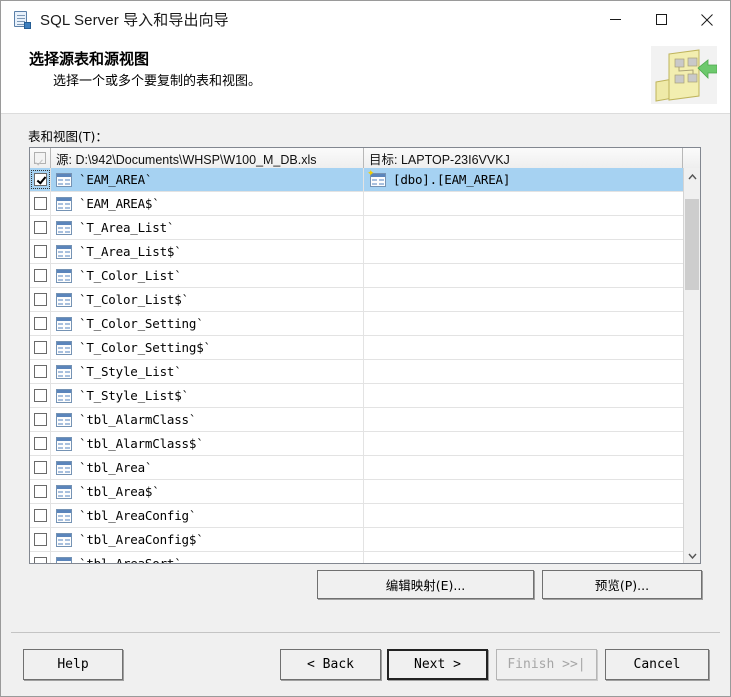 The image size is (731, 697). Describe the element at coordinates (207, 203) in the screenshot. I see `row-source-cell: `EAM_AREA$`` at that location.